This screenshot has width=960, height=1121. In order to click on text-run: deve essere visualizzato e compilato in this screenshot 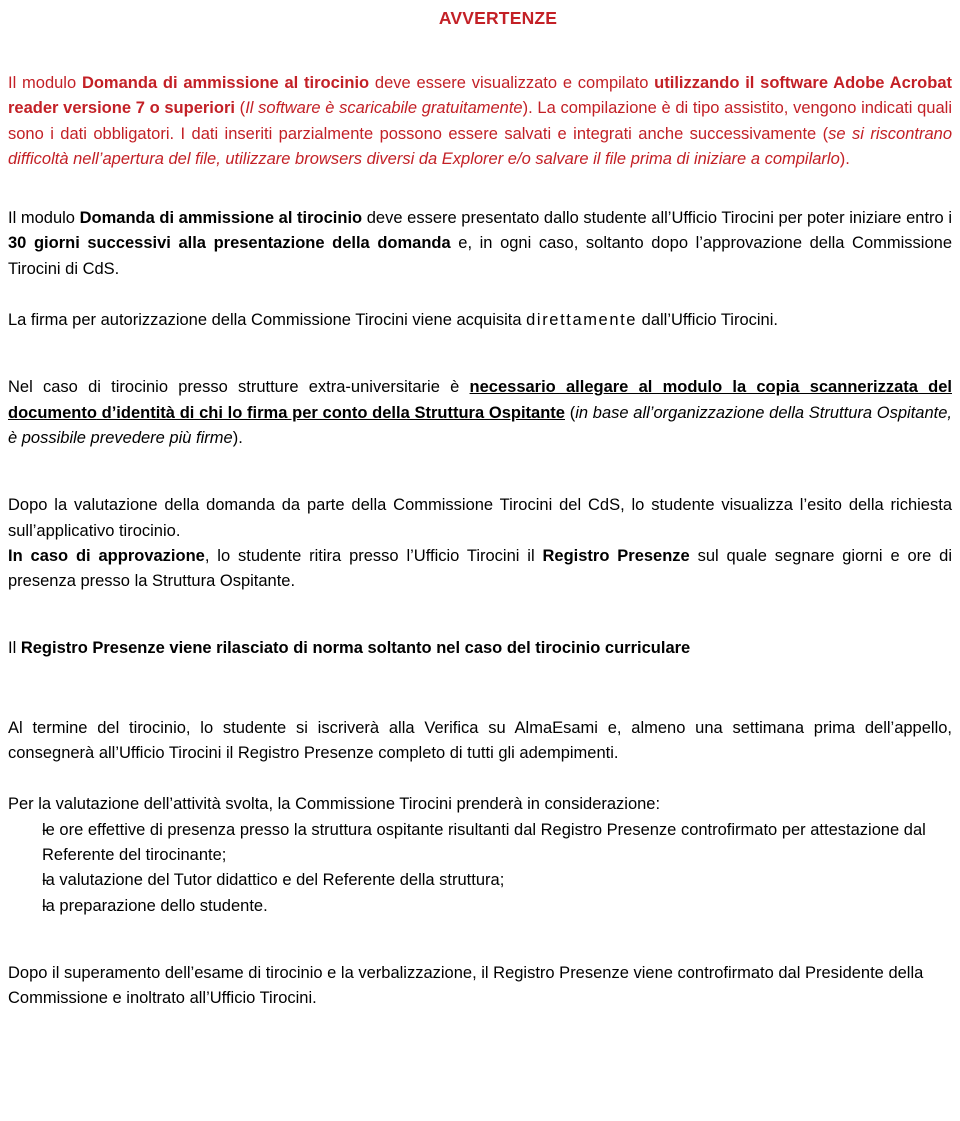, I will do `click(512, 83)`.